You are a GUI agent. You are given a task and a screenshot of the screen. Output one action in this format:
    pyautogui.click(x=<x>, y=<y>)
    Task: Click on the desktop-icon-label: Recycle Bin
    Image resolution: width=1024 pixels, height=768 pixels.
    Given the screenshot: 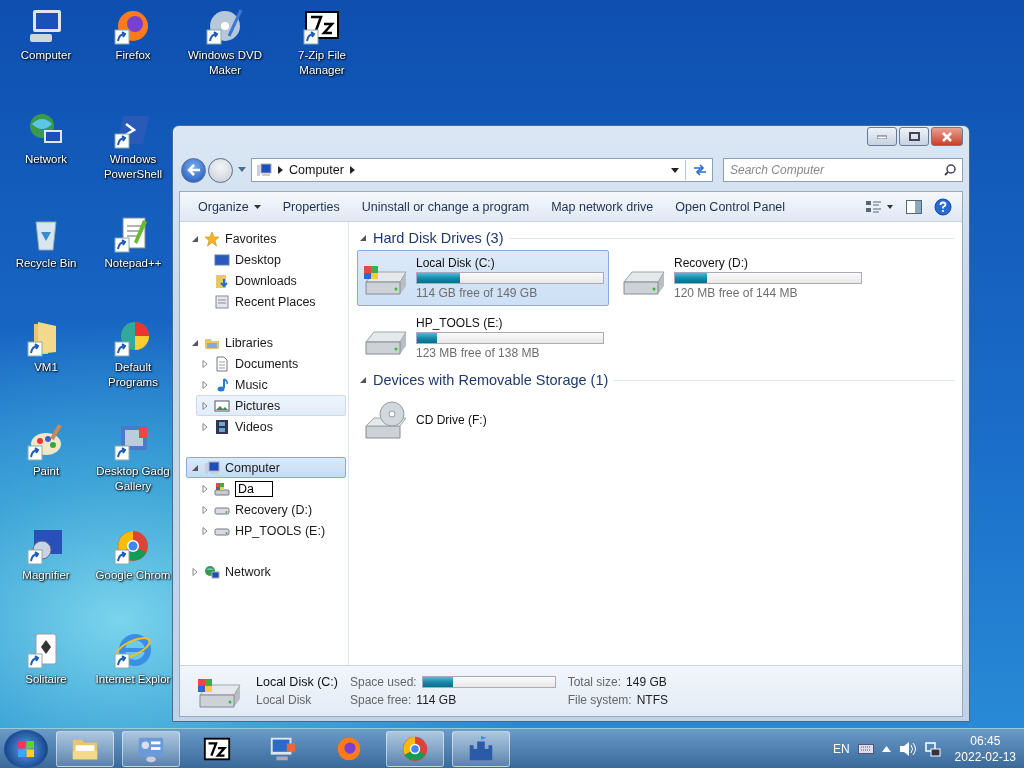 What is the action you would take?
    pyautogui.click(x=46, y=263)
    